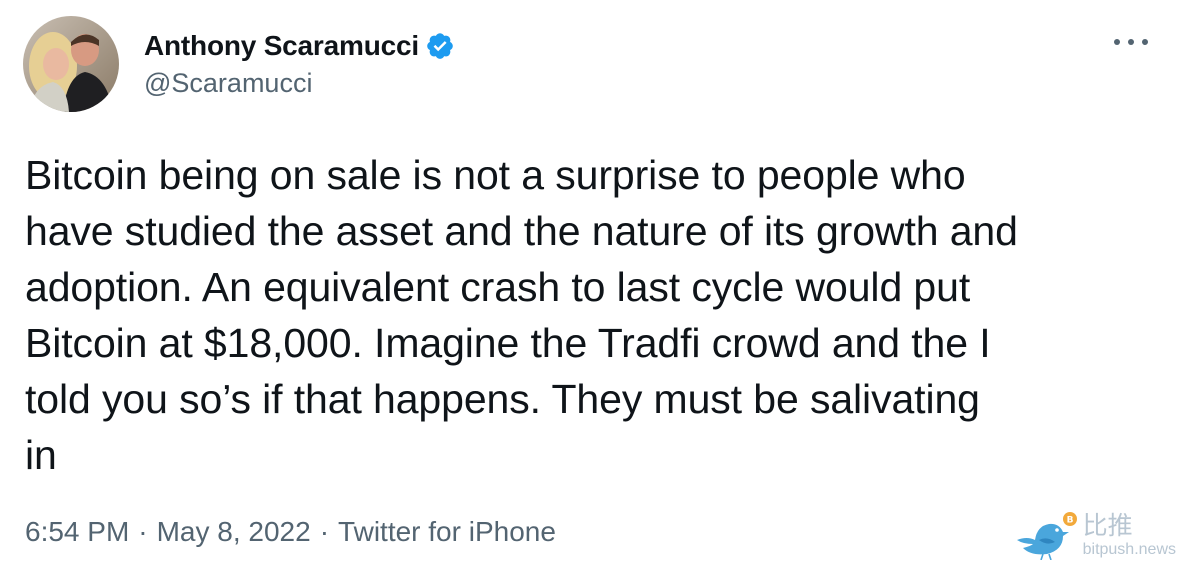 This screenshot has height=580, width=1194. What do you see at coordinates (440, 46) in the screenshot?
I see `verified-badge-icon` at bounding box center [440, 46].